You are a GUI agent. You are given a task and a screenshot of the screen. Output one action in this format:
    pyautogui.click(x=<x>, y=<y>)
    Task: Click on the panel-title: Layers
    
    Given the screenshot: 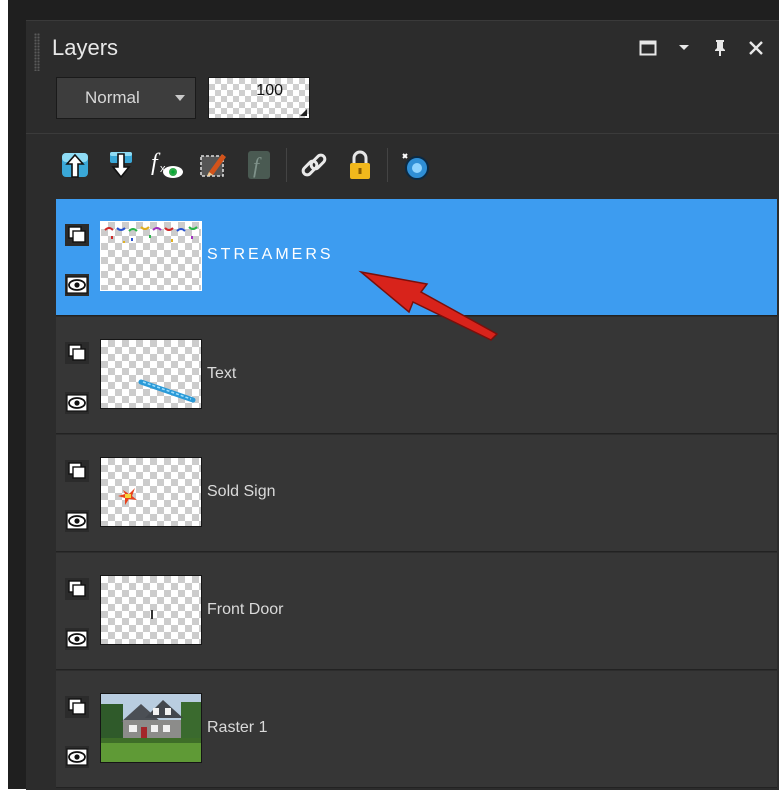 What is the action you would take?
    pyautogui.click(x=85, y=47)
    